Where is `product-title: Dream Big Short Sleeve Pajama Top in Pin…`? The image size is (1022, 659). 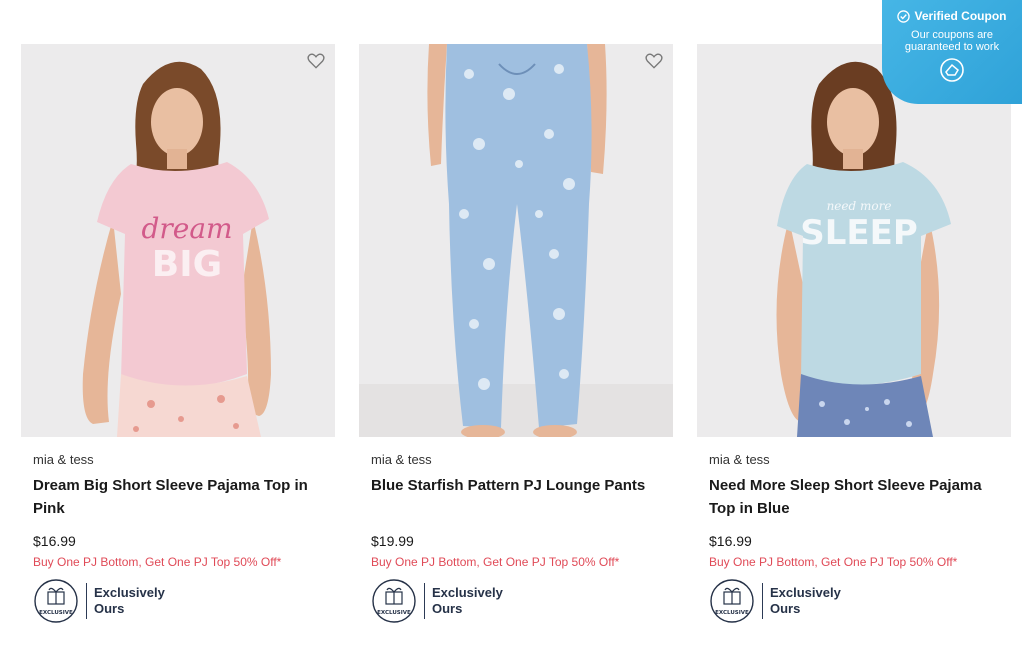 product-title: Dream Big Short Sleeve Pajama Top in Pin… is located at coordinates (178, 497).